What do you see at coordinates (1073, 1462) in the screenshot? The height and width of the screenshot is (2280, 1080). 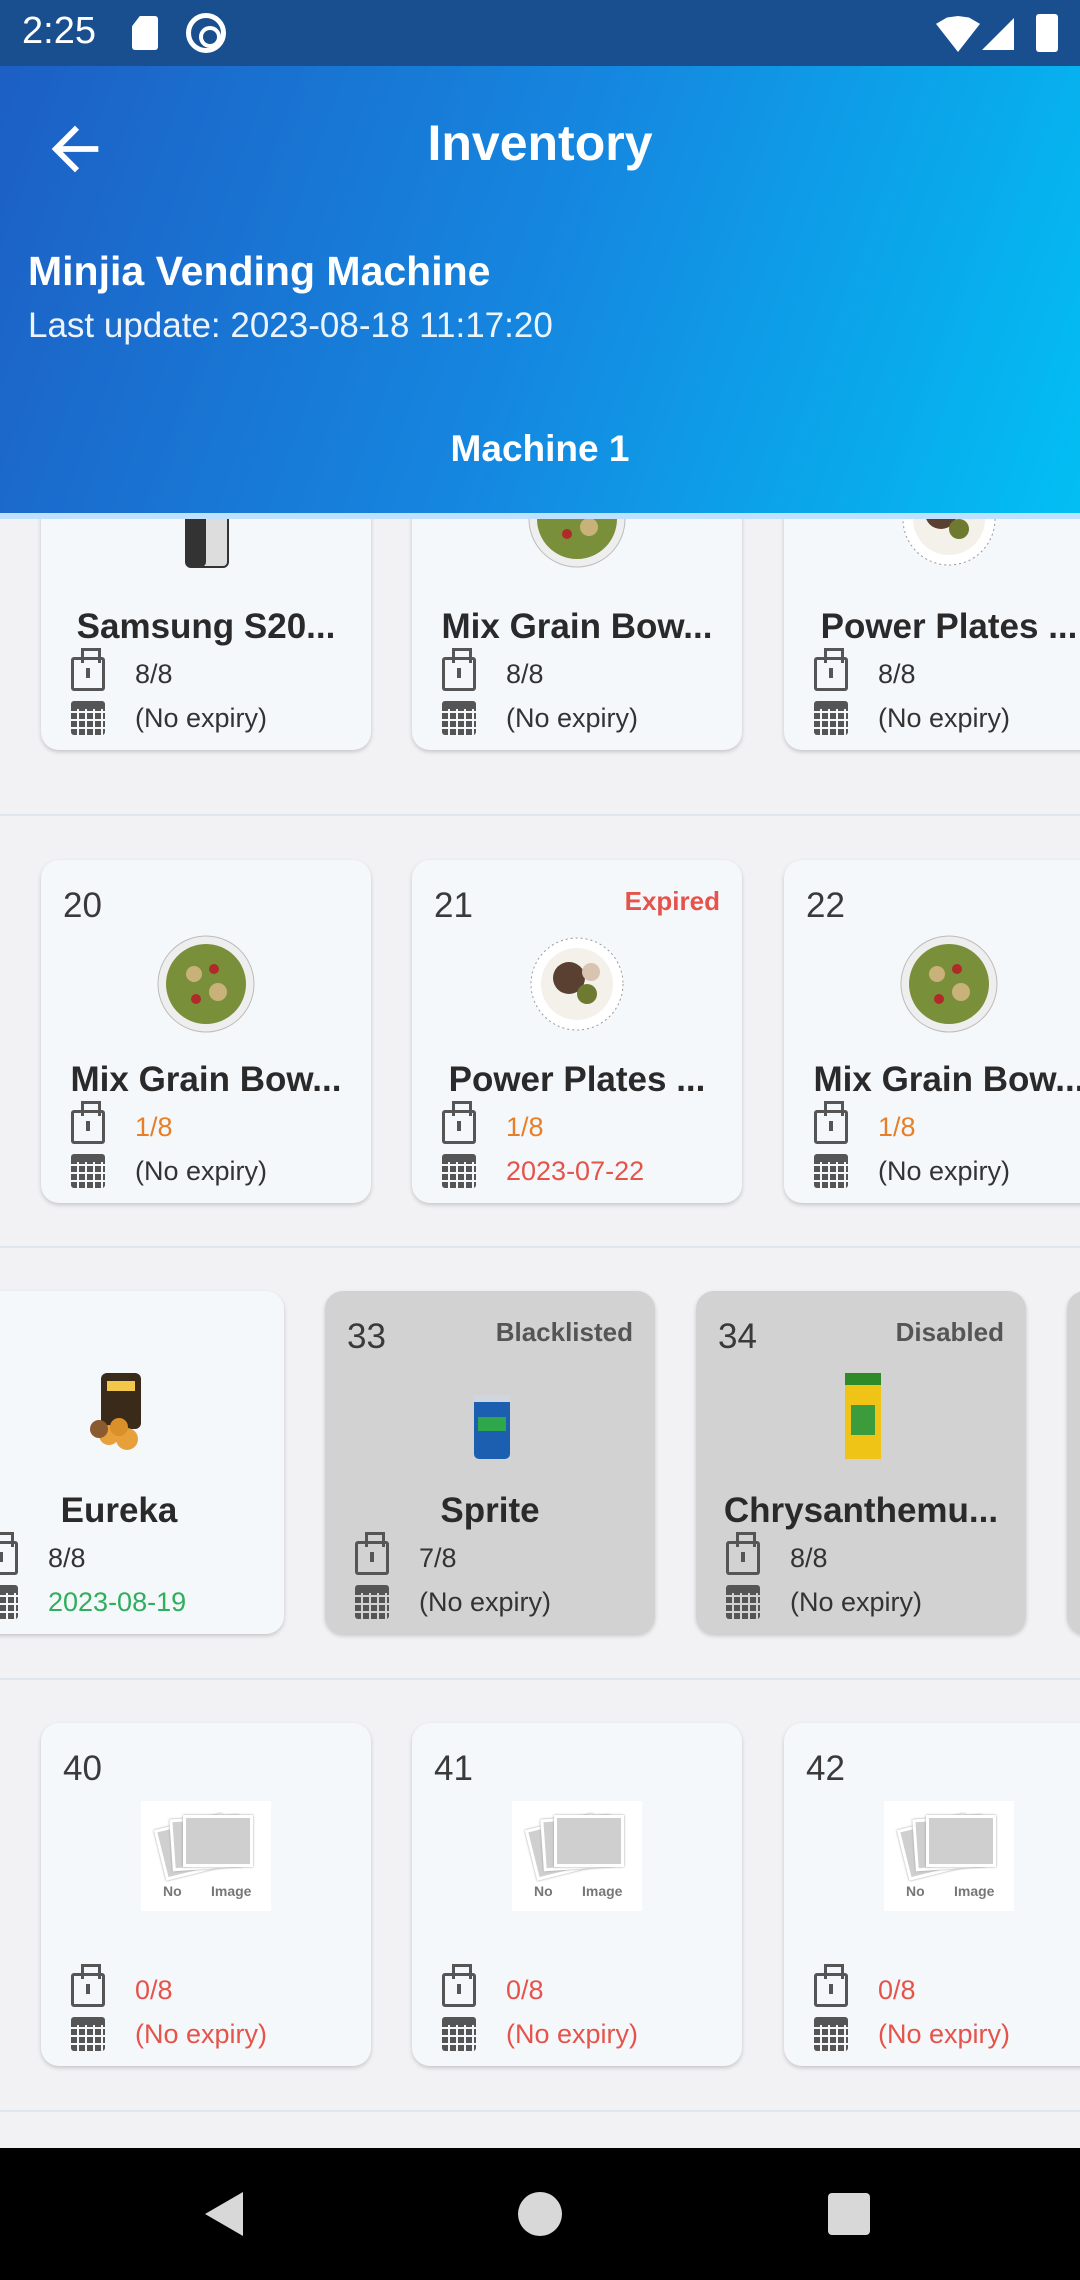 I see `slot-card` at bounding box center [1073, 1462].